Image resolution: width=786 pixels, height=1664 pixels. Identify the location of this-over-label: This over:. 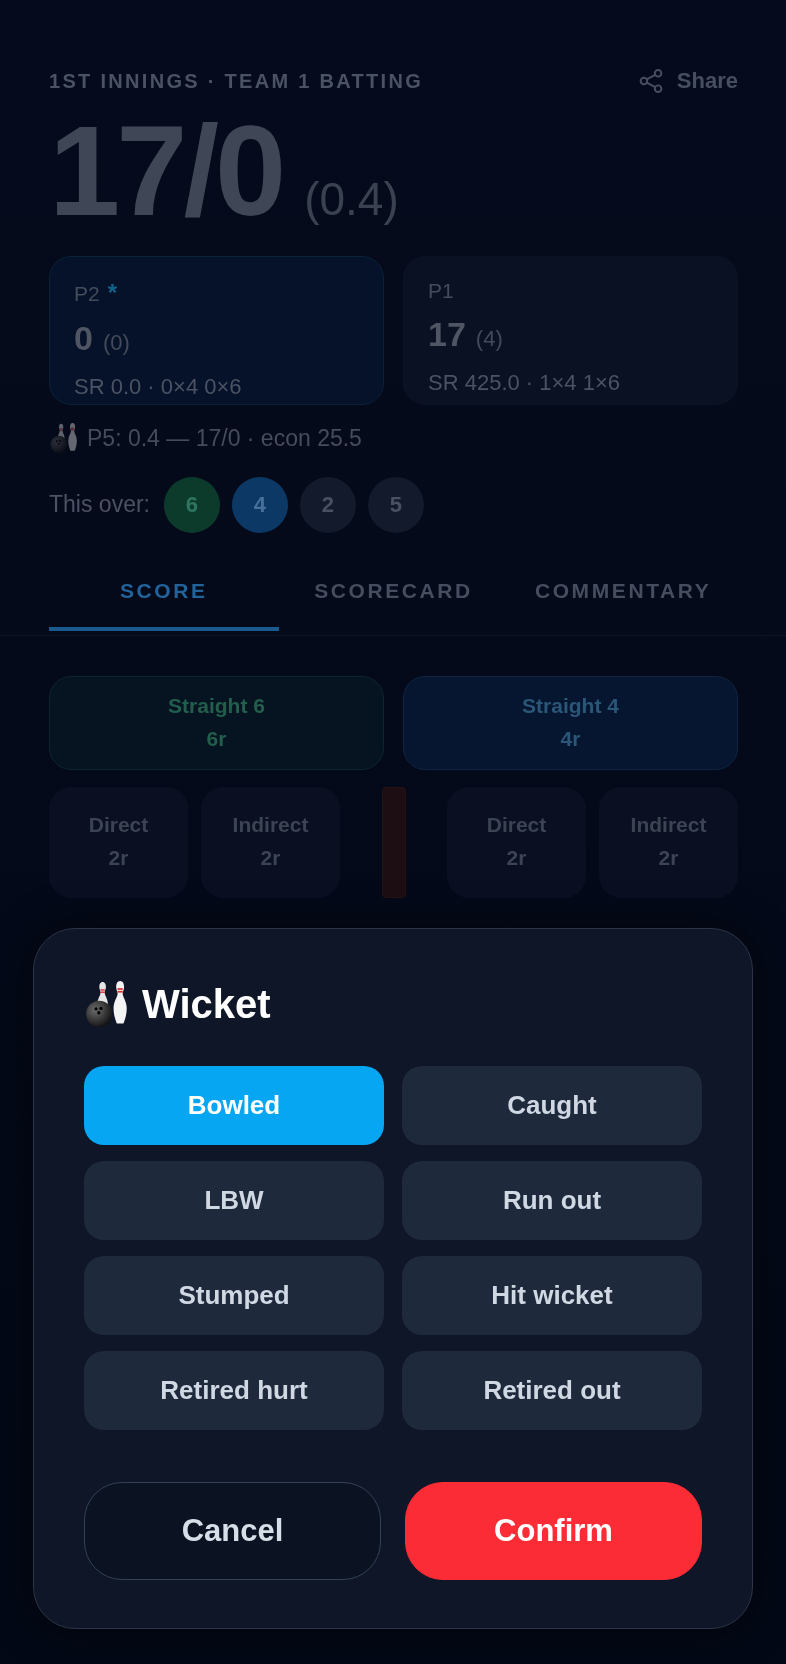
(99, 505).